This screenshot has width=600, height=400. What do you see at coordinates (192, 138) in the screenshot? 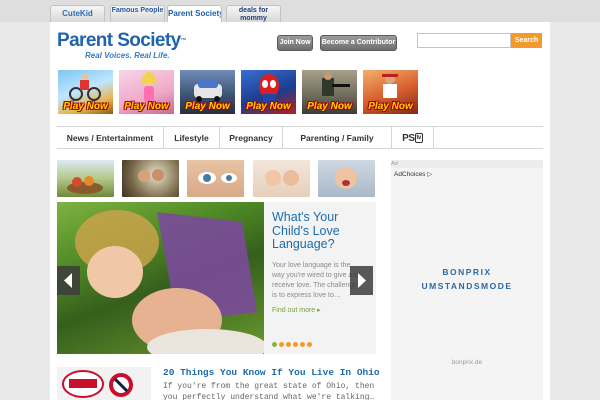
I see `nav-lifestyle: Lifestyle` at bounding box center [192, 138].